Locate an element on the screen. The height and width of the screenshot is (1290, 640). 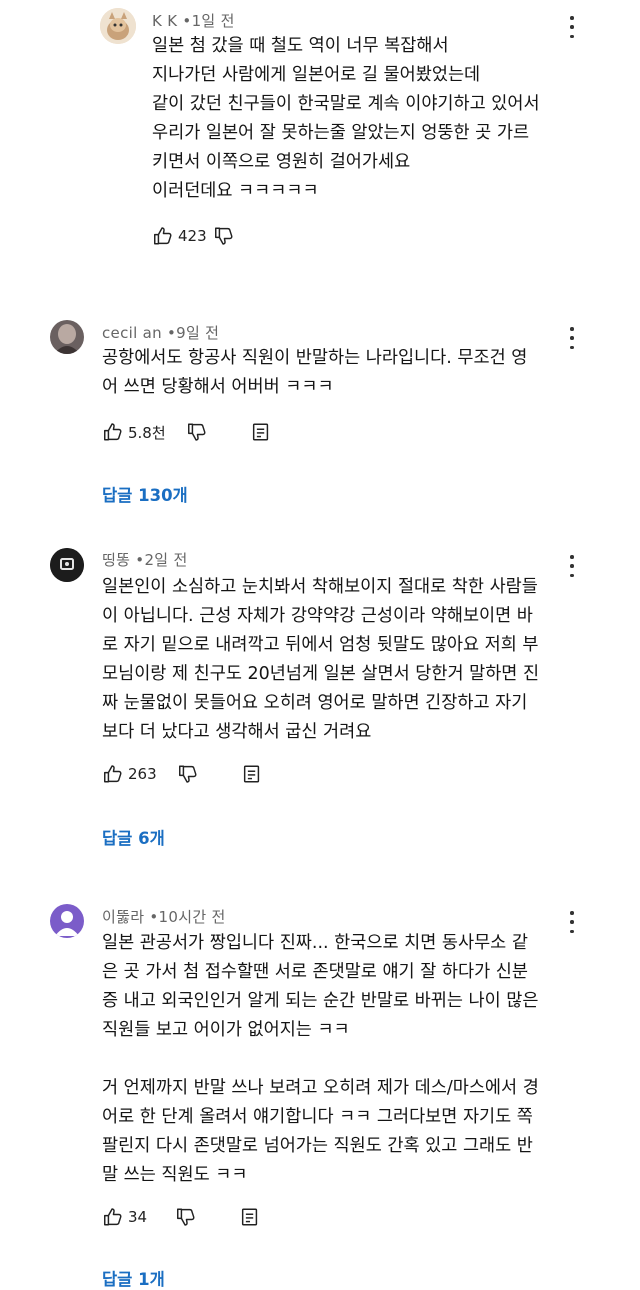
comment-time: 2일 전 is located at coordinates (166, 560).